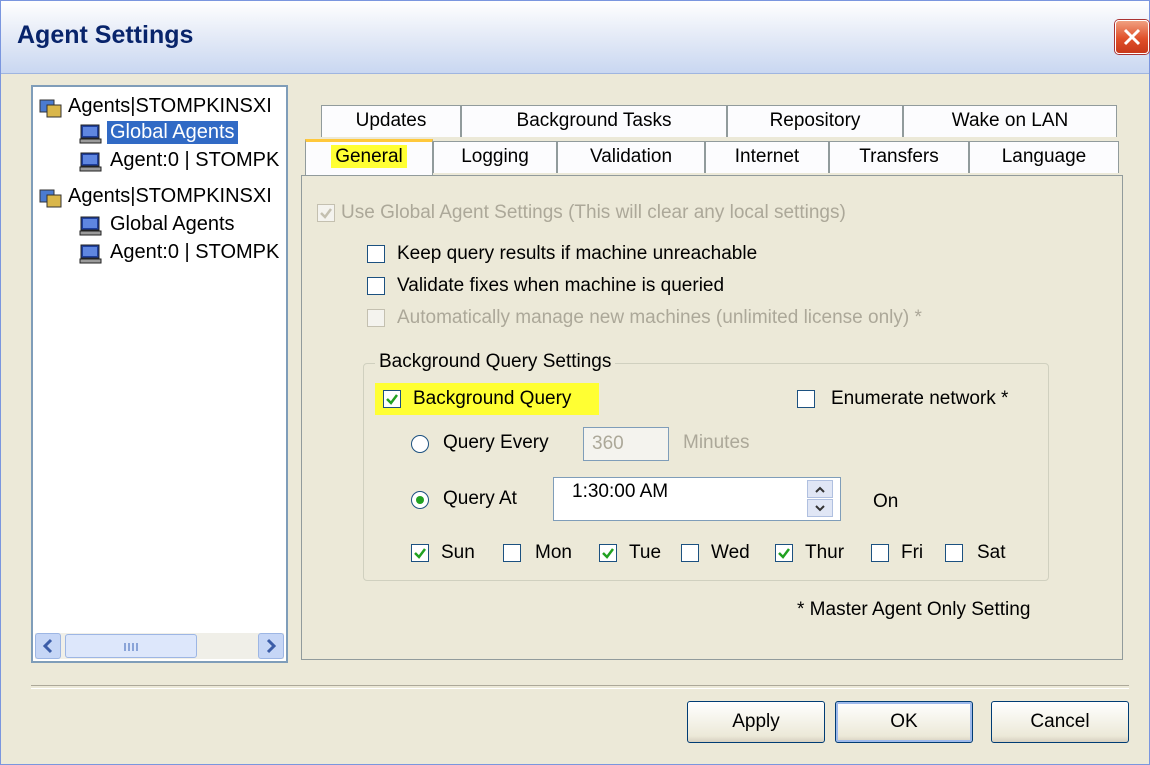 Image resolution: width=1150 pixels, height=765 pixels. Describe the element at coordinates (904, 722) in the screenshot. I see `ok-button: OK` at that location.